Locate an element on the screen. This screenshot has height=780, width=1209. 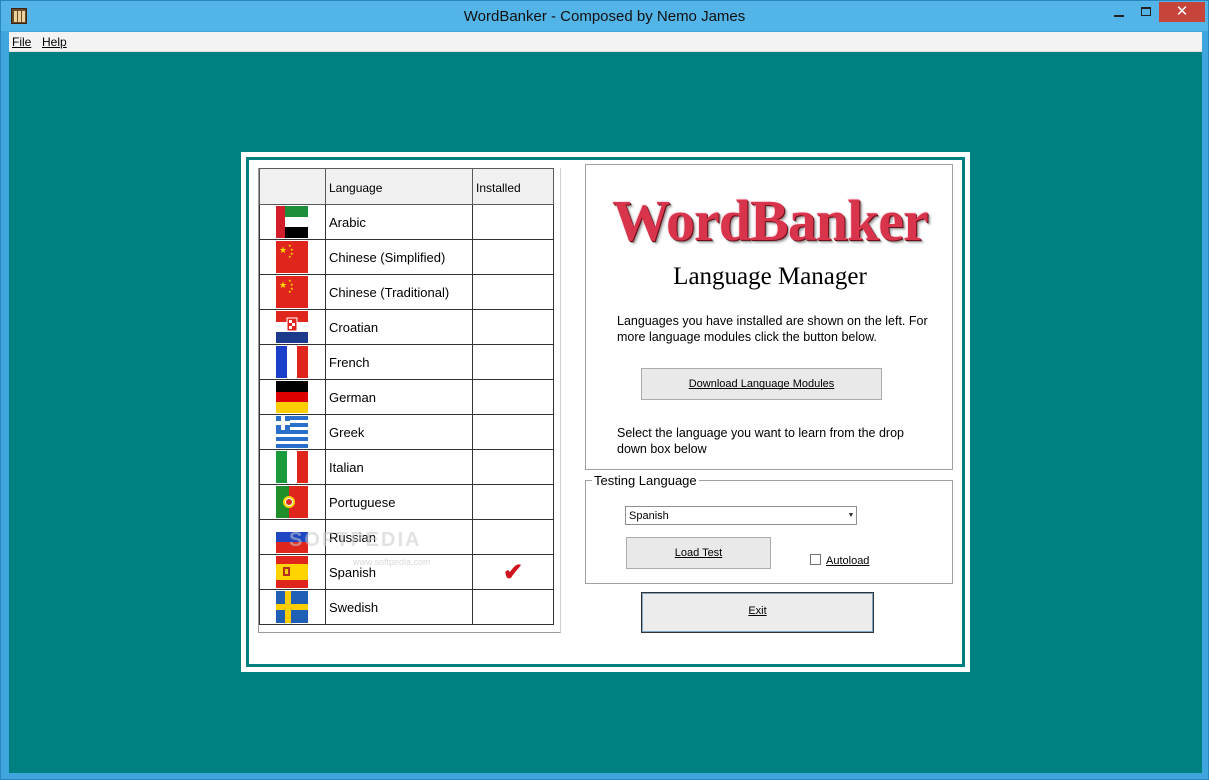
table-row: Croatian is located at coordinates (406, 327).